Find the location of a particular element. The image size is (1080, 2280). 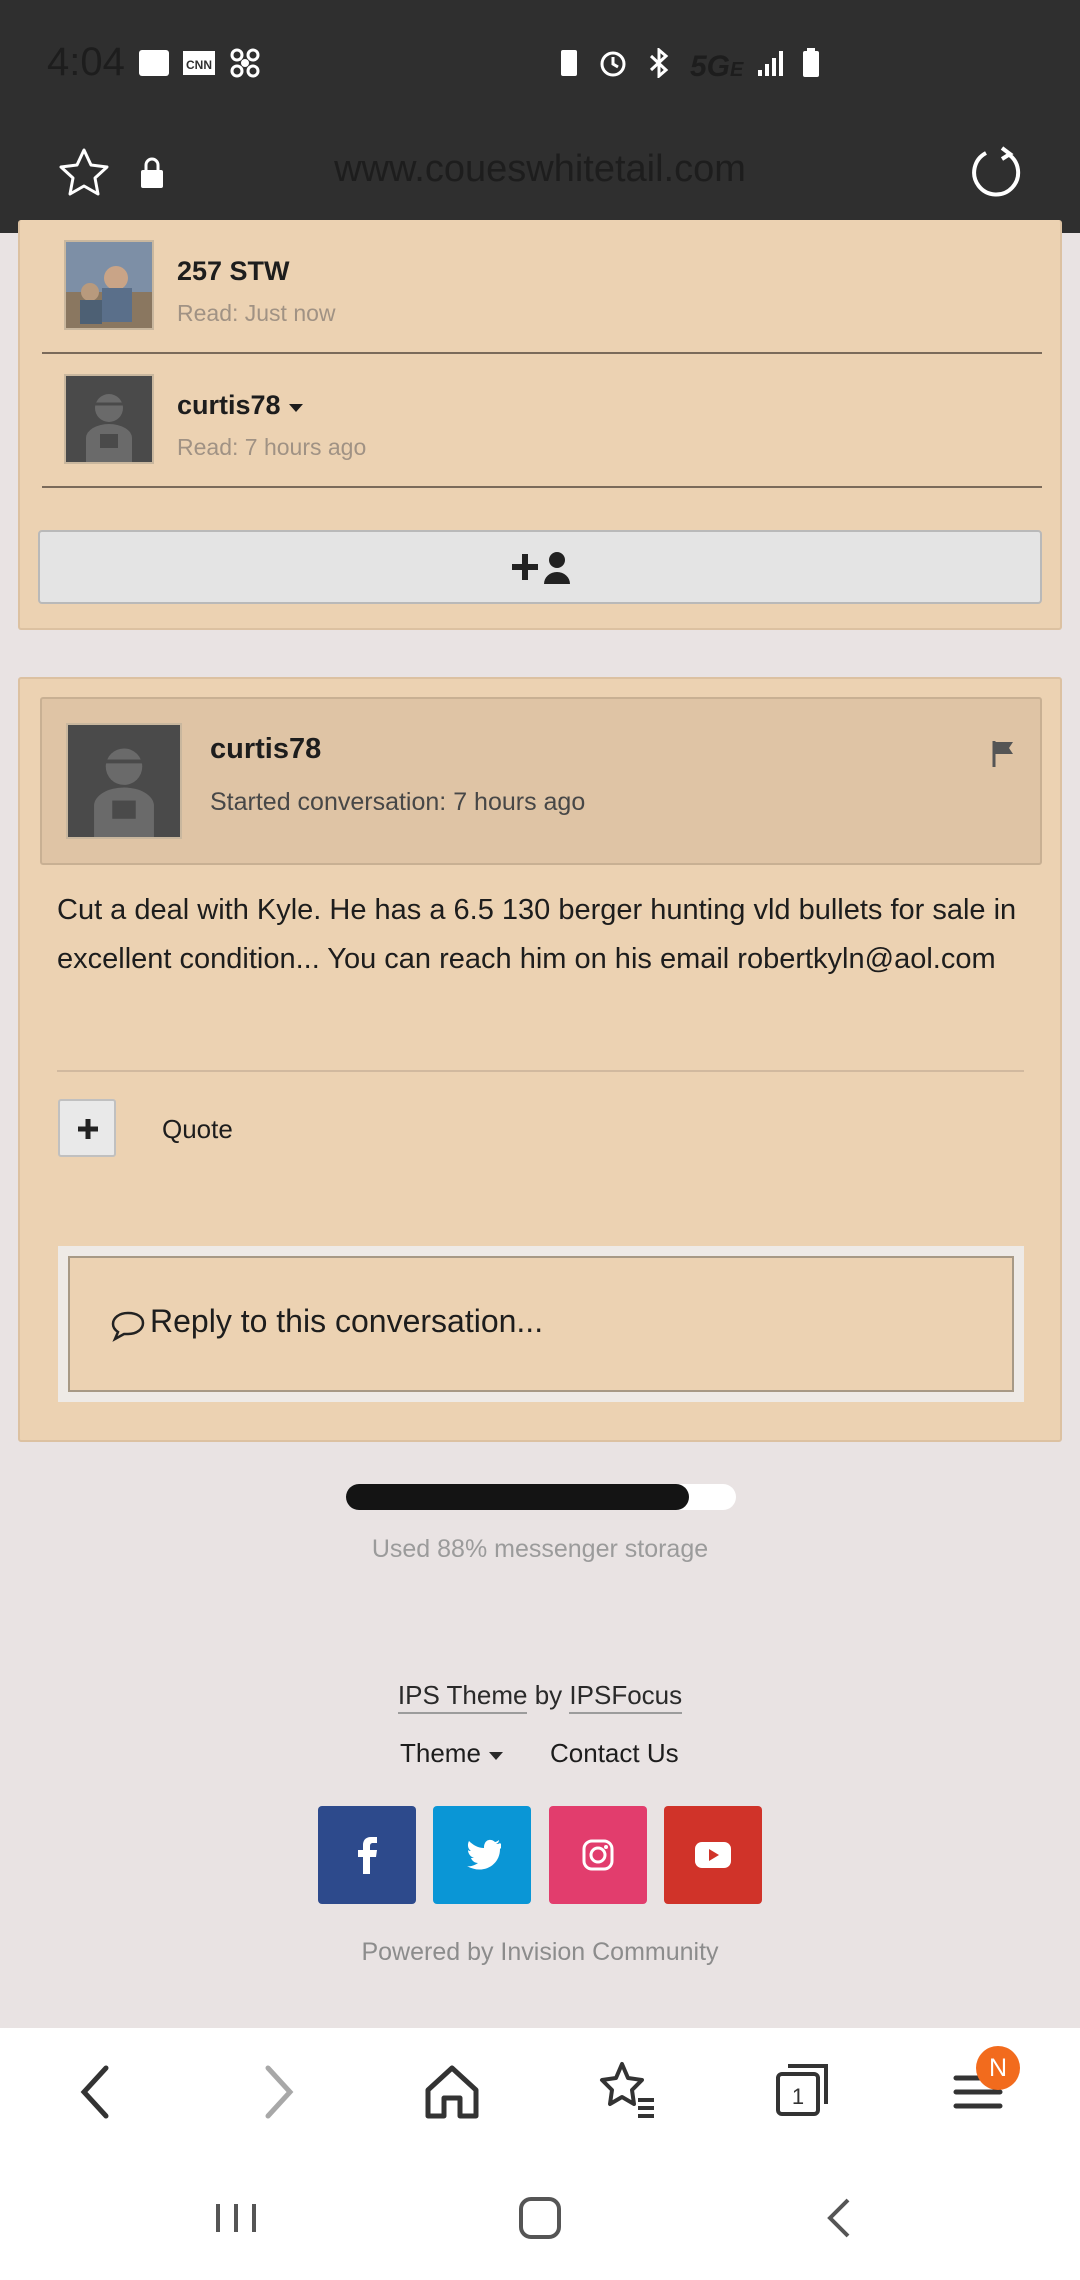

author-name: curtis78 is located at coordinates (265, 749).